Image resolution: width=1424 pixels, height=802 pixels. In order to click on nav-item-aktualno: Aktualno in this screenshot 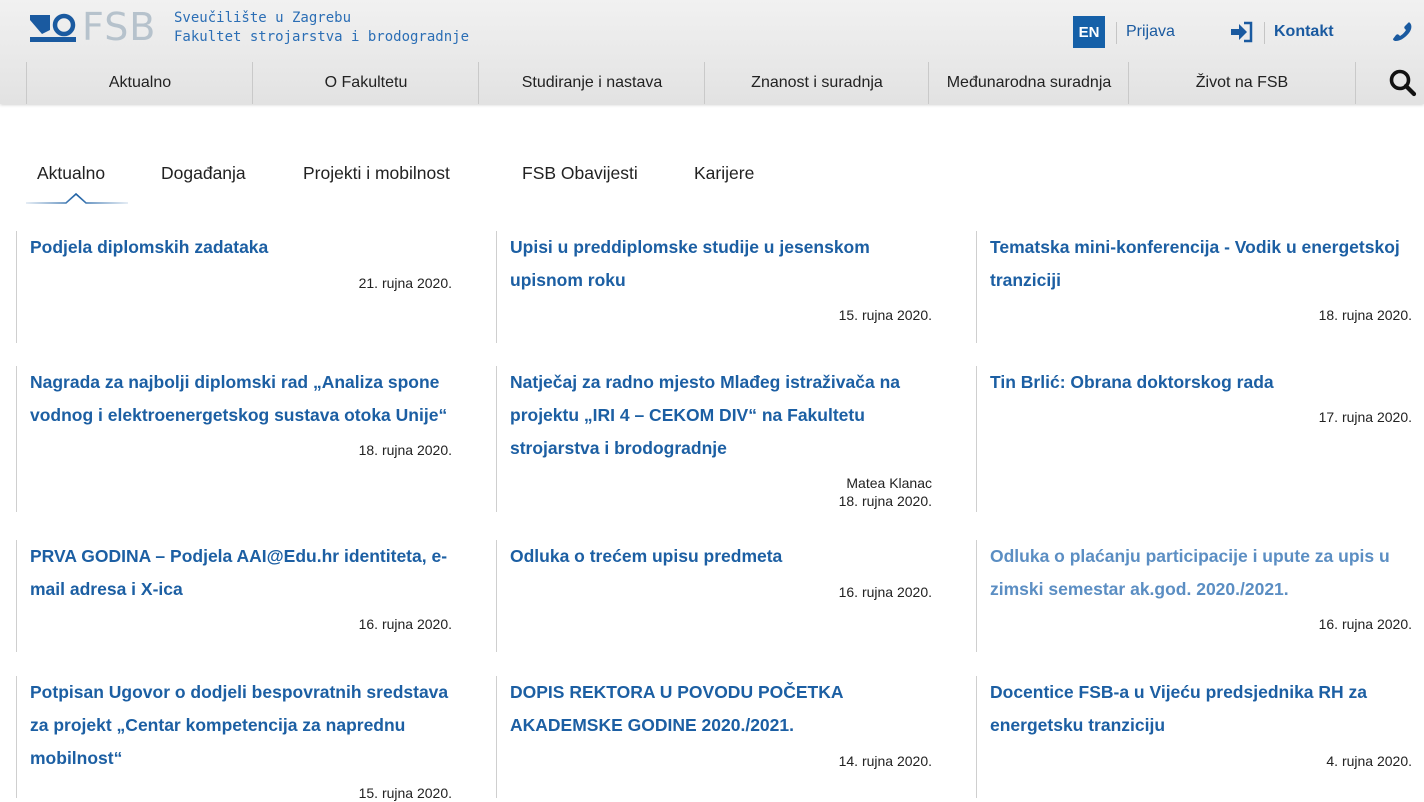, I will do `click(139, 83)`.